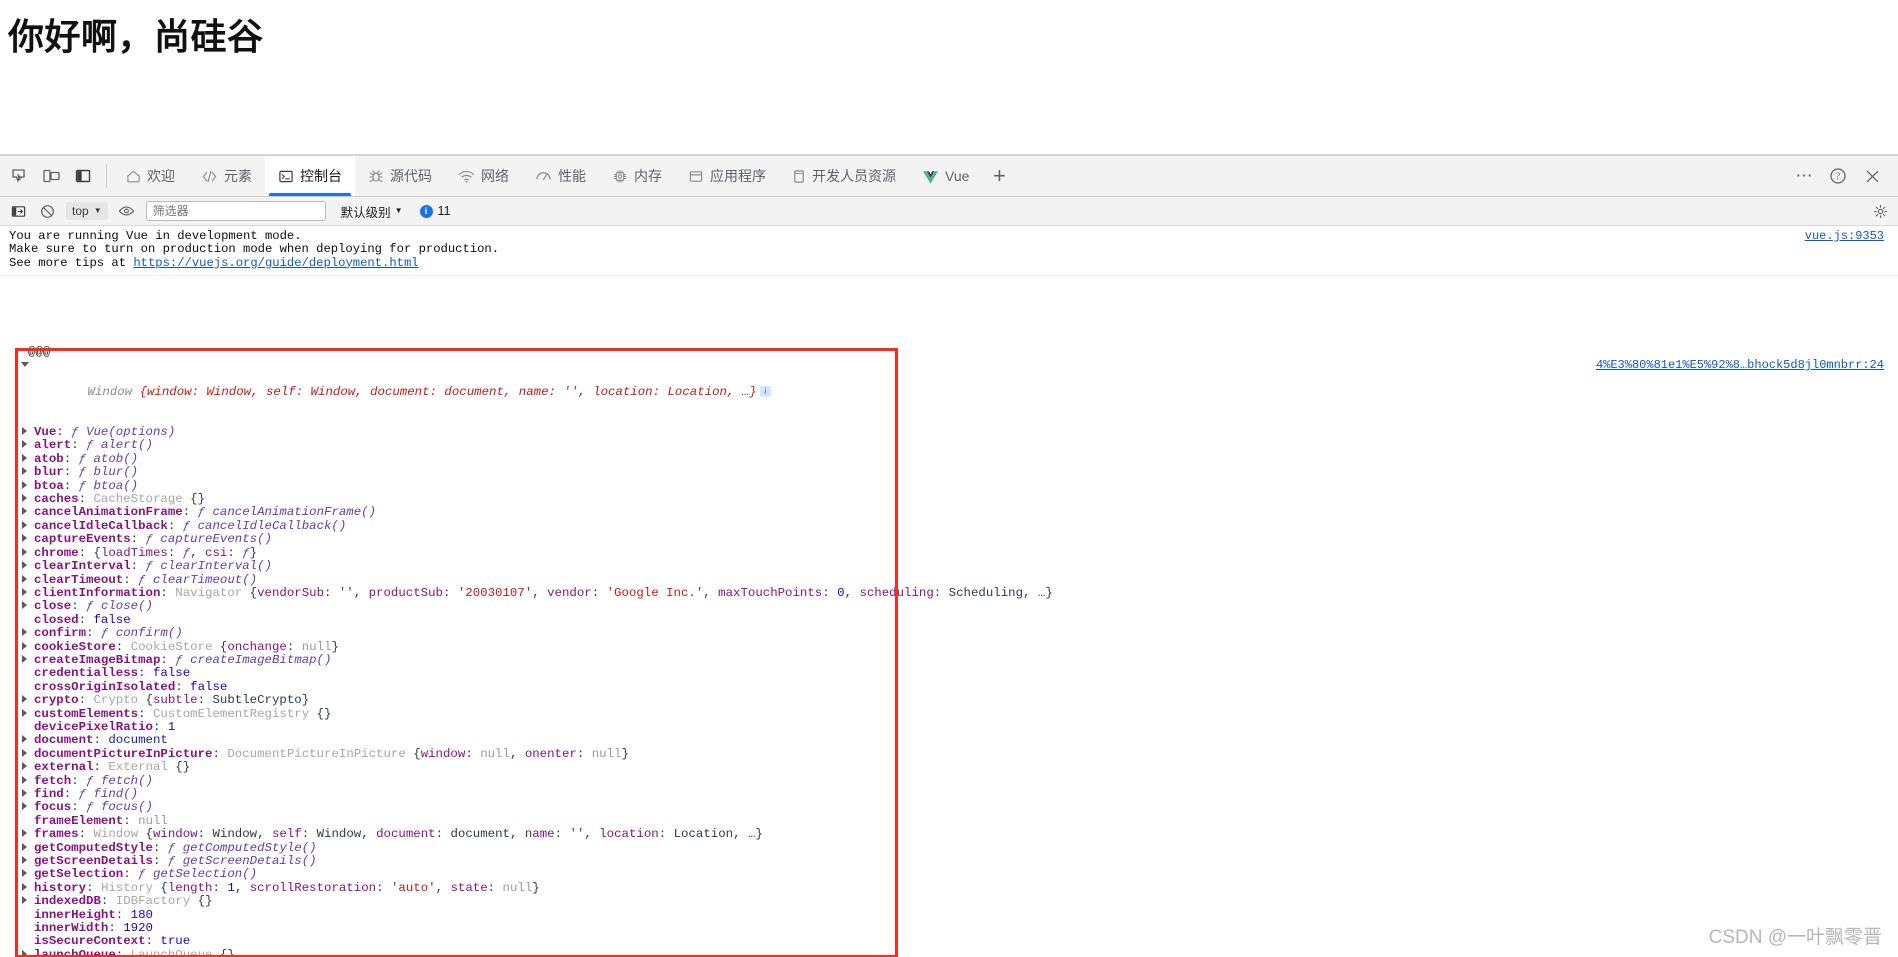  I want to click on object-property-row: btoa: ƒ btoa(), so click(959, 486).